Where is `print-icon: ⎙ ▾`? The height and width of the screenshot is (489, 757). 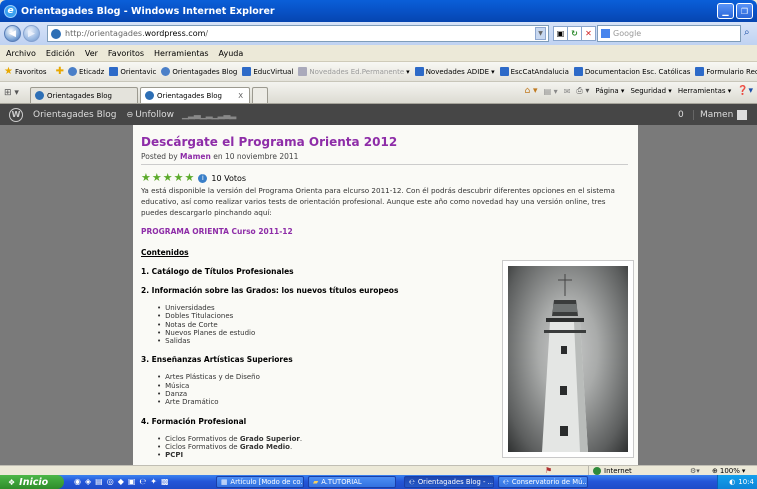
print-icon: ⎙ ▾ is located at coordinates (582, 91).